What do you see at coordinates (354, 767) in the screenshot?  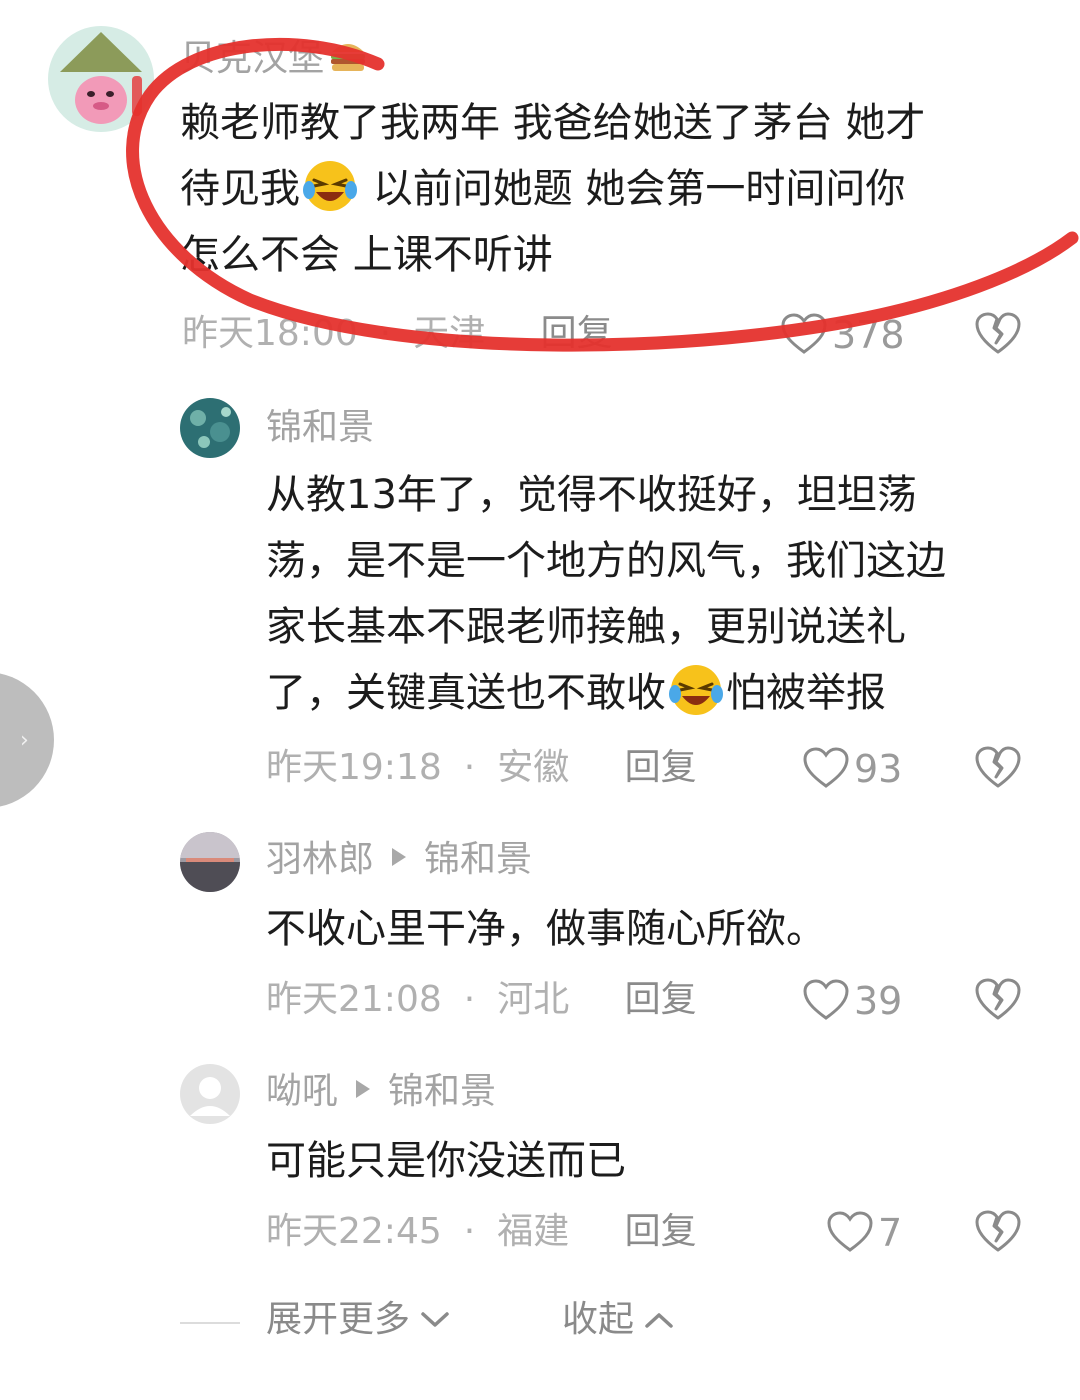 I see `comment-time: 昨天19:18` at bounding box center [354, 767].